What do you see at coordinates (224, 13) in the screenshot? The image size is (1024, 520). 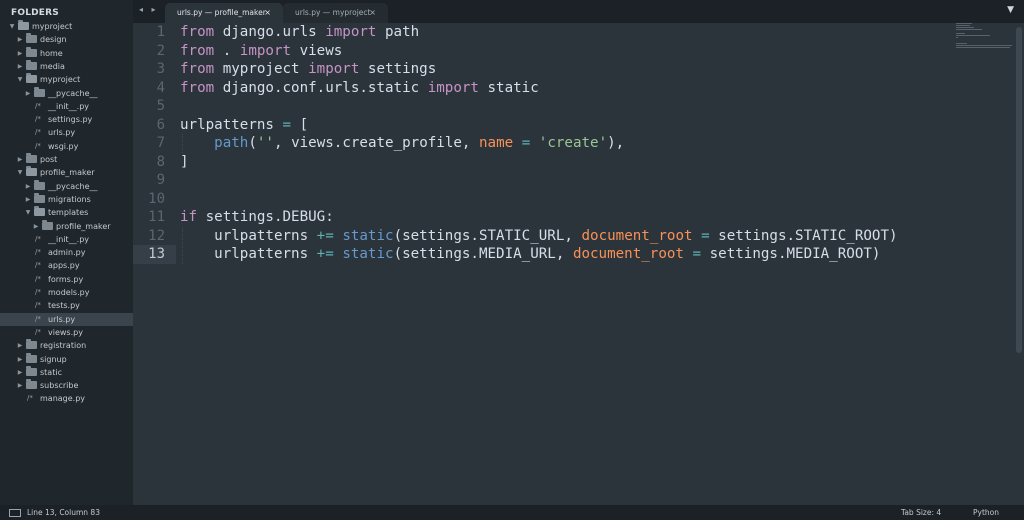 I see `tab-urls-profile-maker: urls.py — profile_maker ×` at bounding box center [224, 13].